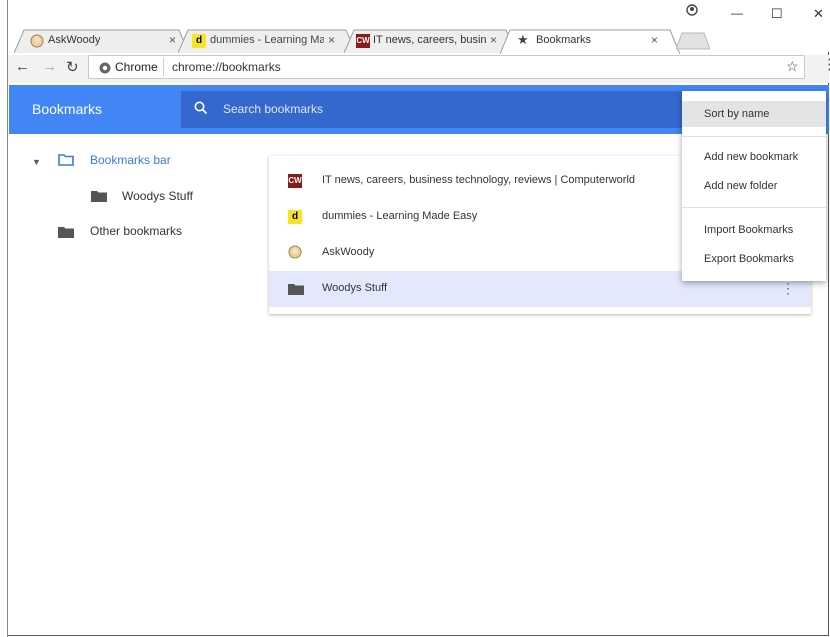  Describe the element at coordinates (754, 157) in the screenshot. I see `menu-item-add-new-bookmark: Add new bookmark` at that location.